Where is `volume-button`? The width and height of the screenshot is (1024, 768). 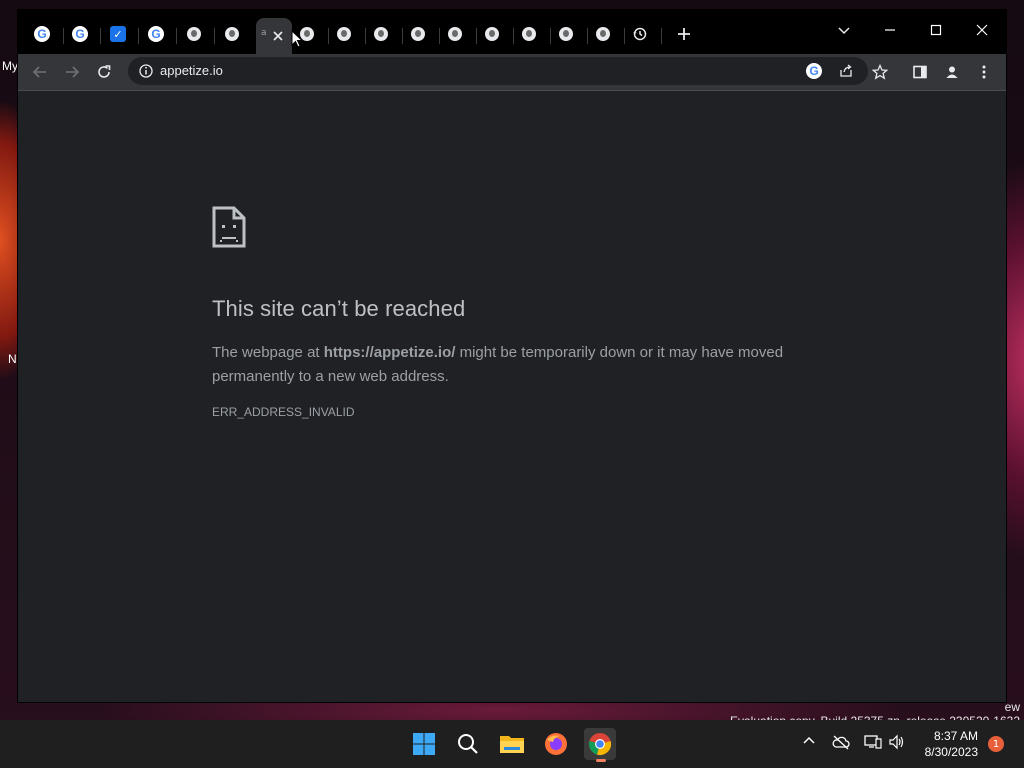
volume-button is located at coordinates (896, 742).